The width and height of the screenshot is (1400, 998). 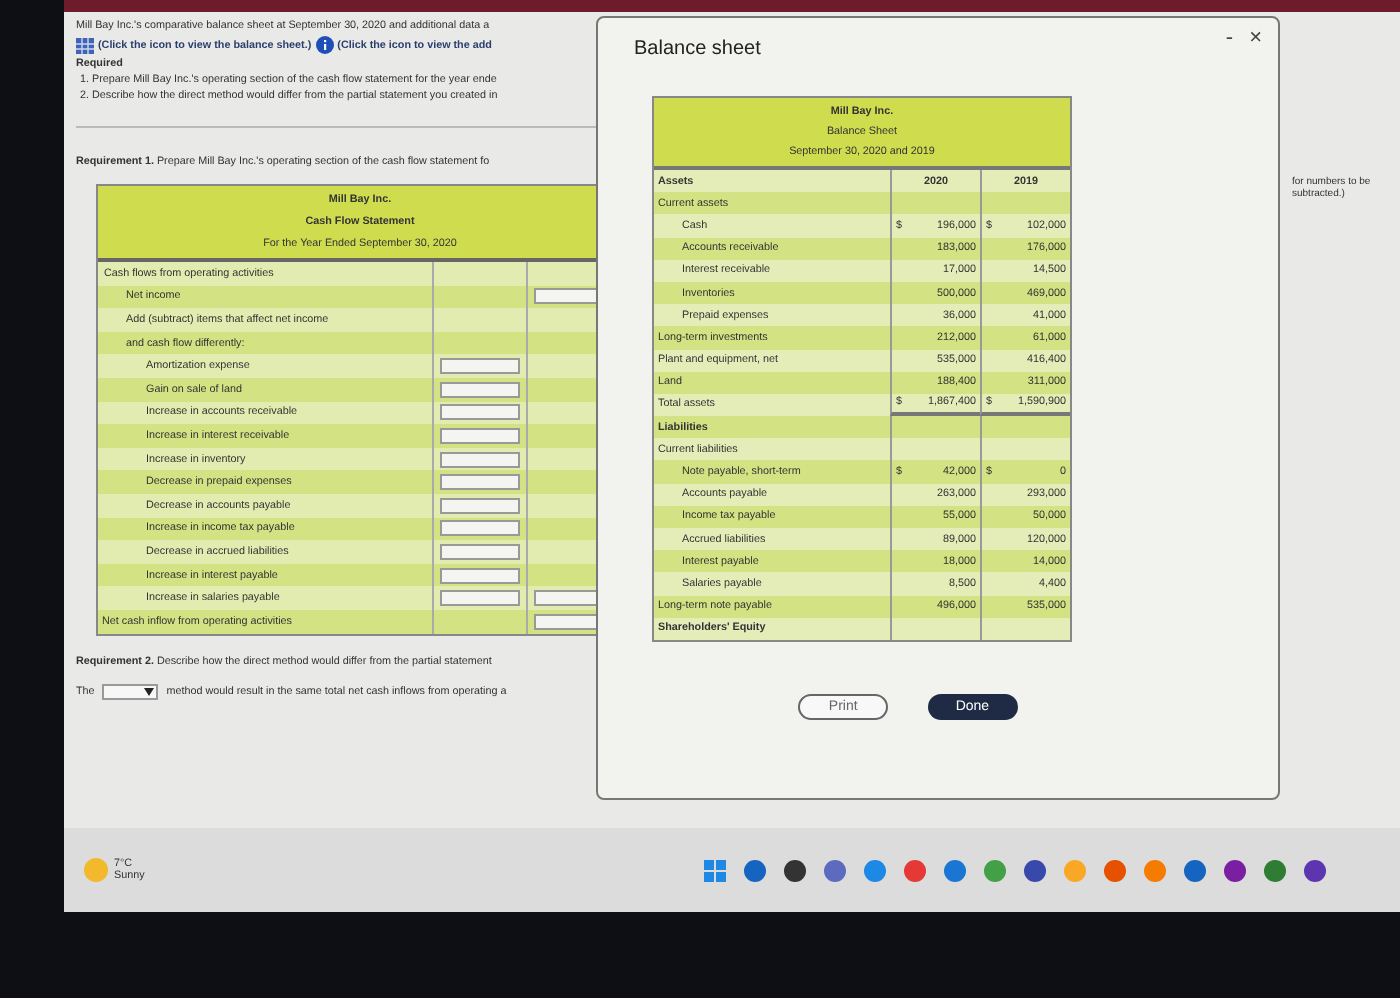 What do you see at coordinates (1255, 43) in the screenshot?
I see `close-button: ×` at bounding box center [1255, 43].